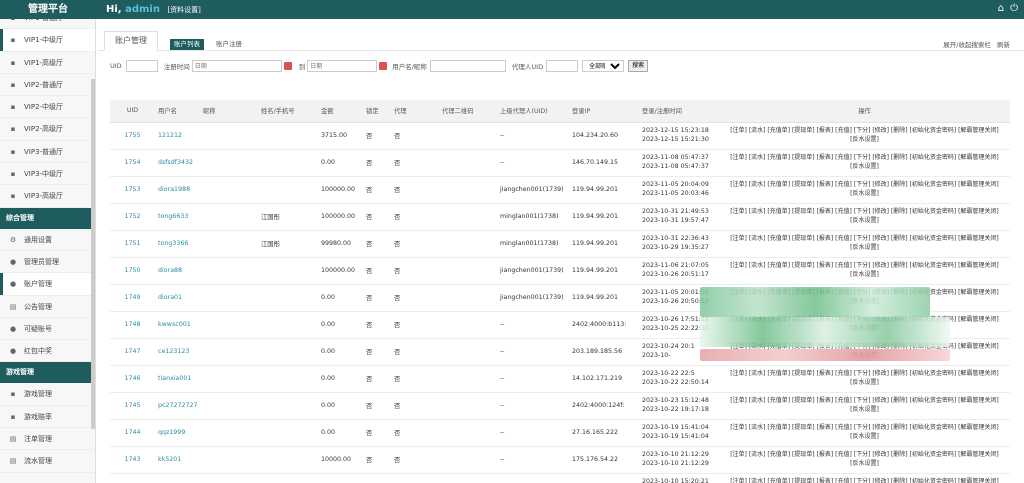 This screenshot has width=1024, height=483. Describe the element at coordinates (47, 394) in the screenshot. I see `sidebar-item: ▪ 游戏管理` at that location.